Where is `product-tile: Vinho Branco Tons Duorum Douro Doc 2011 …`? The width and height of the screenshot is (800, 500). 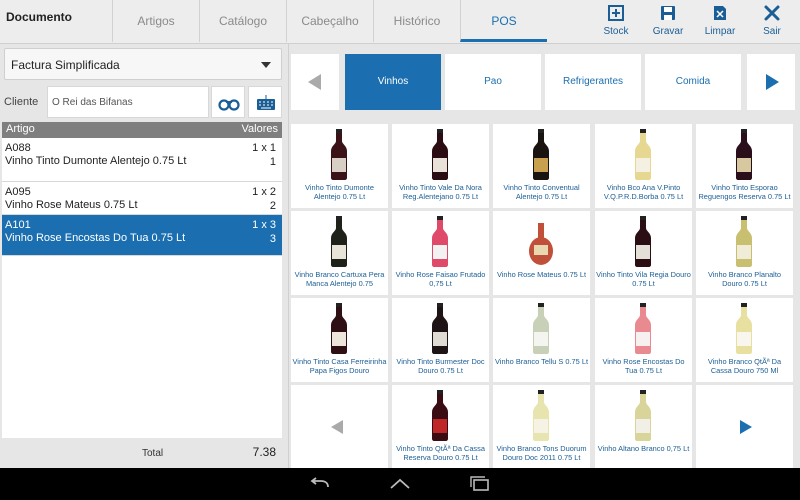 product-tile: Vinho Branco Tons Duorum Douro Doc 2011 … is located at coordinates (541, 427).